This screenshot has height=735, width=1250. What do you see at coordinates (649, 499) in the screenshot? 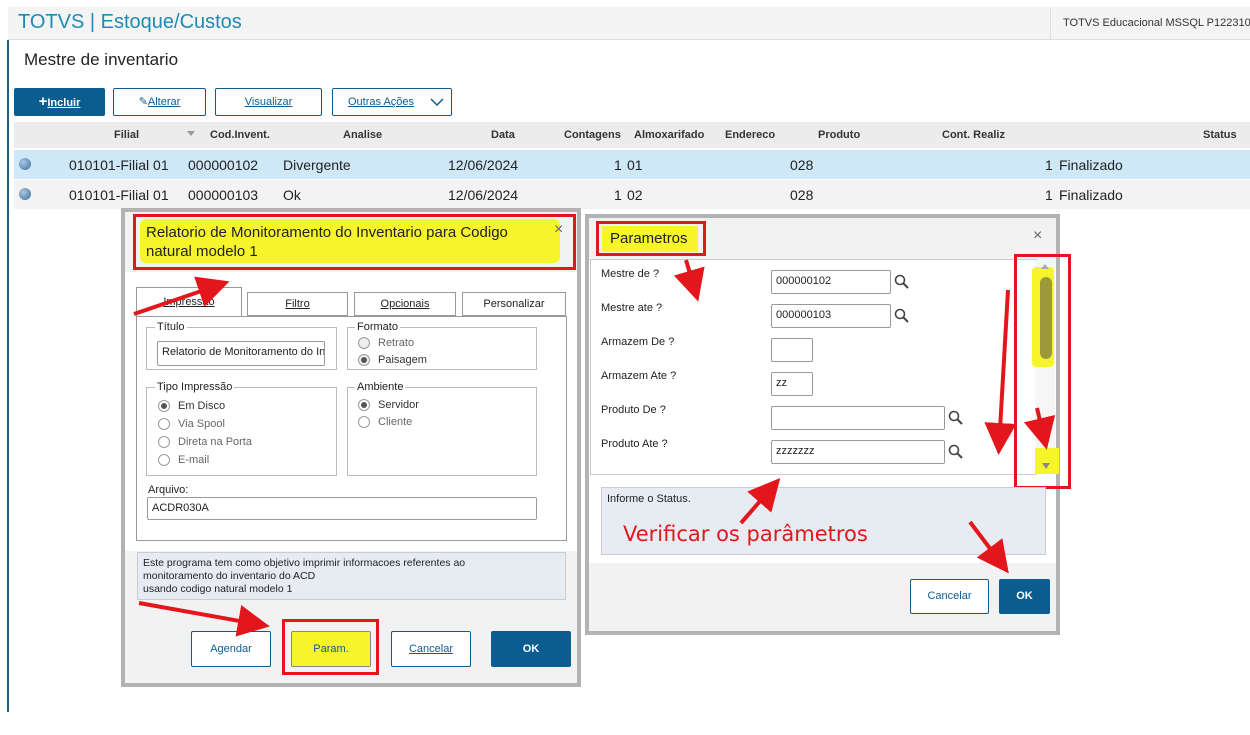
I see `param-help-text: Informe o Status.` at bounding box center [649, 499].